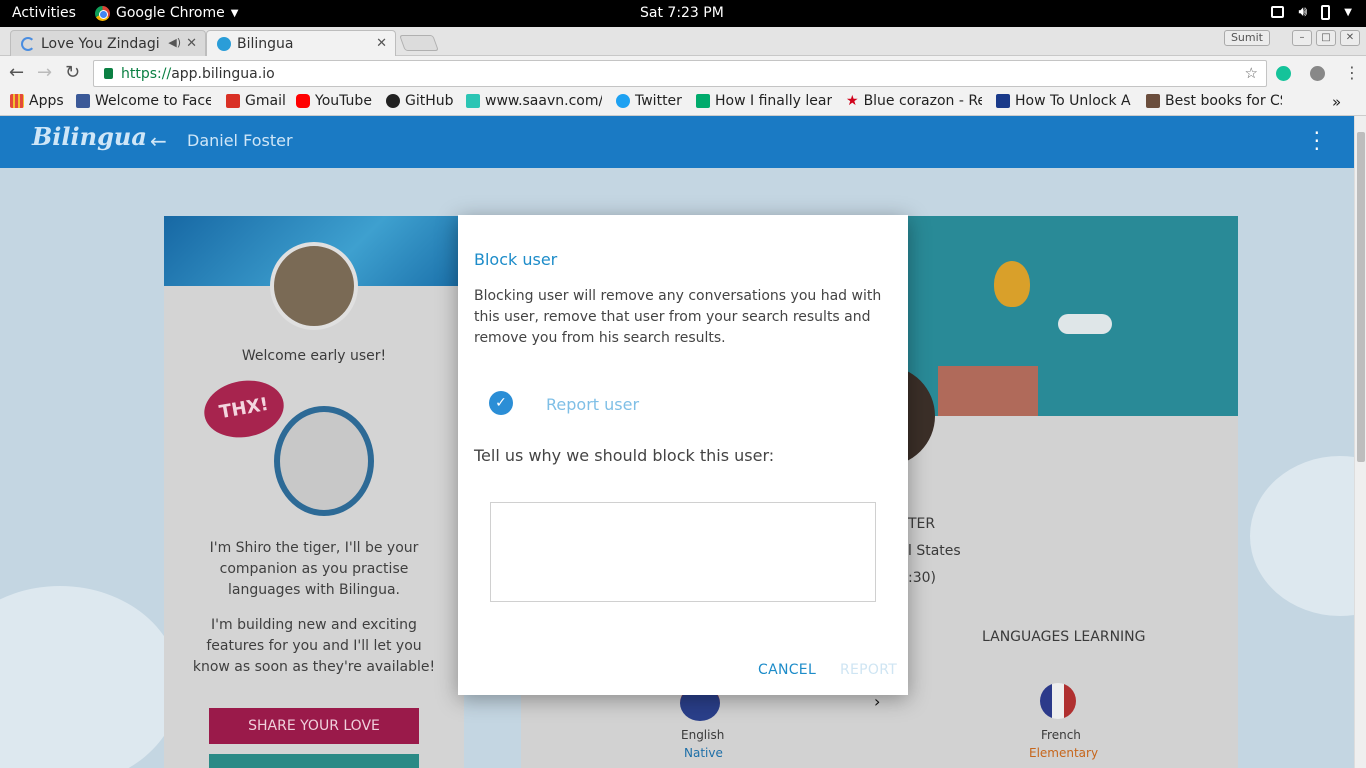  What do you see at coordinates (1278, 12) in the screenshot?
I see `window-icon` at bounding box center [1278, 12].